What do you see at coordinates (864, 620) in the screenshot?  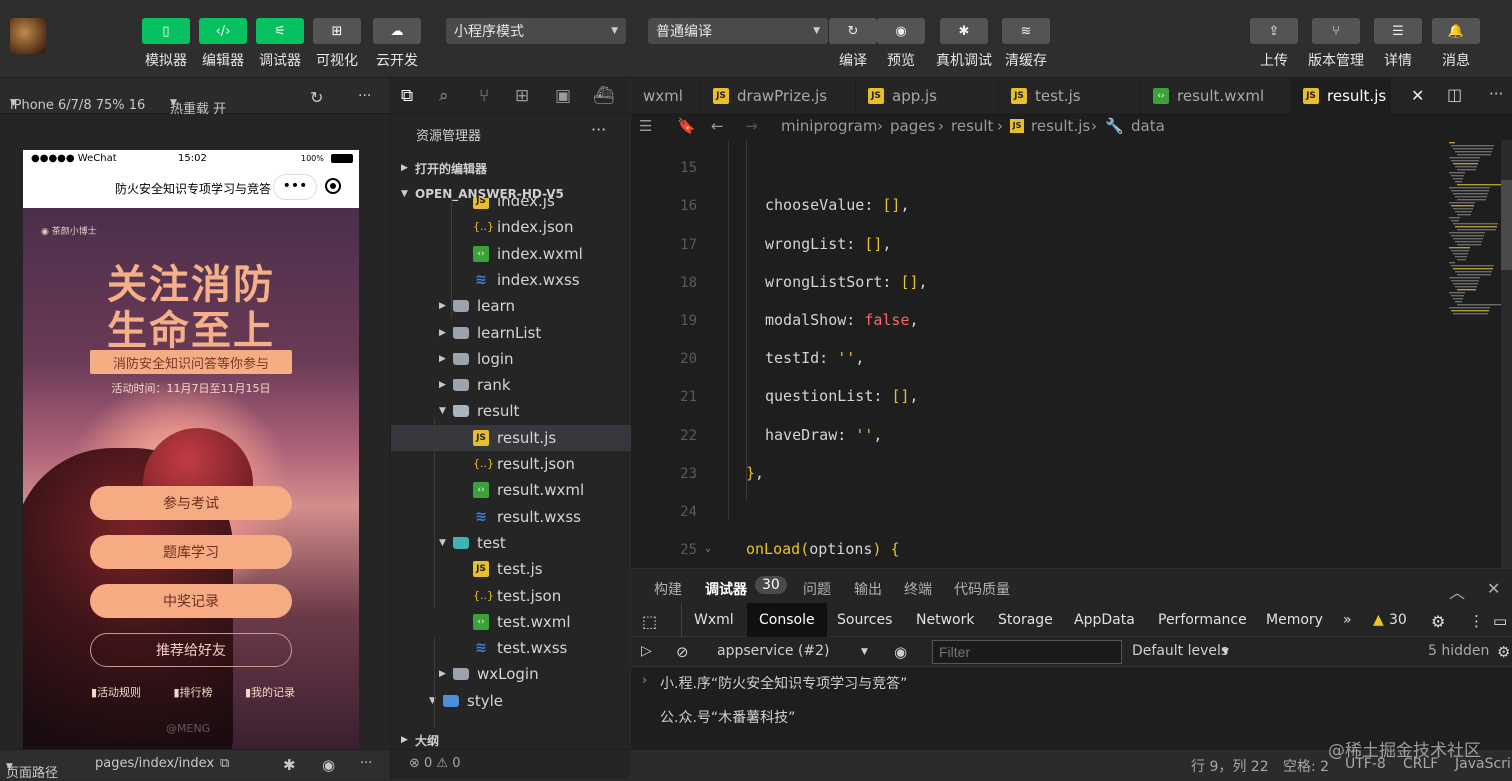 I see `tab-sources: Sources` at bounding box center [864, 620].